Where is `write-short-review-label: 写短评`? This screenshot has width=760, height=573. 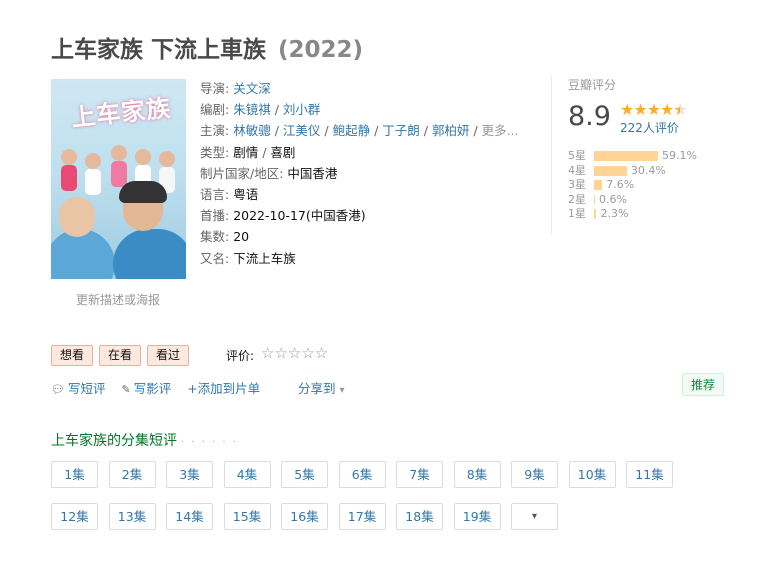
write-short-review-label: 写短评 is located at coordinates (86, 388).